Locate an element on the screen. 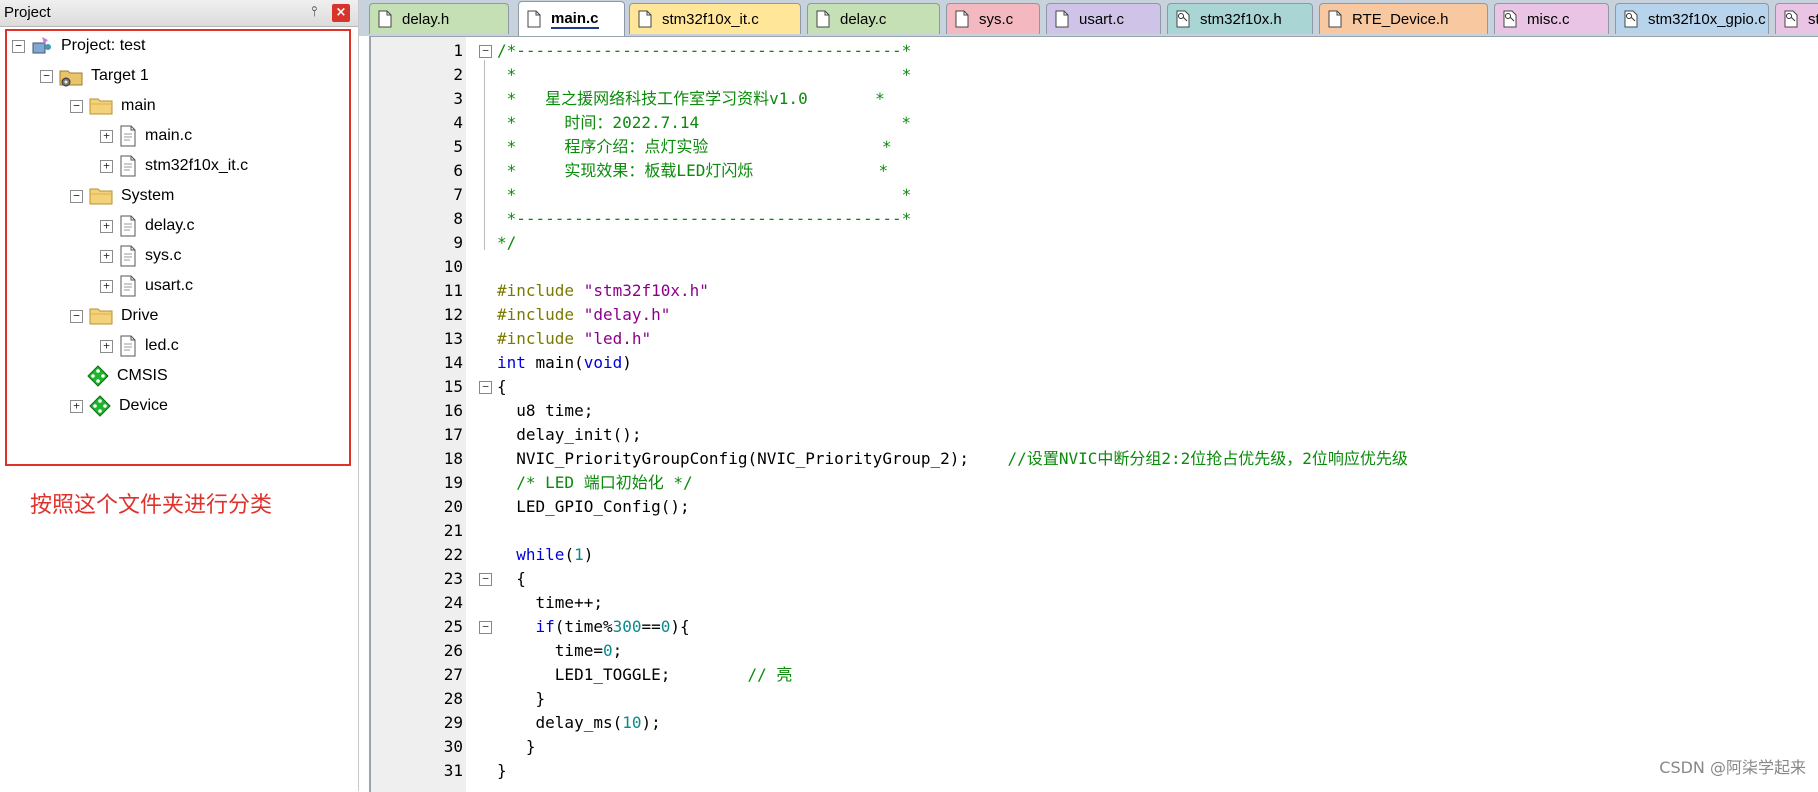 Image resolution: width=1818 pixels, height=792 pixels. tree-item-target-1: − Target 1 is located at coordinates (94, 76).